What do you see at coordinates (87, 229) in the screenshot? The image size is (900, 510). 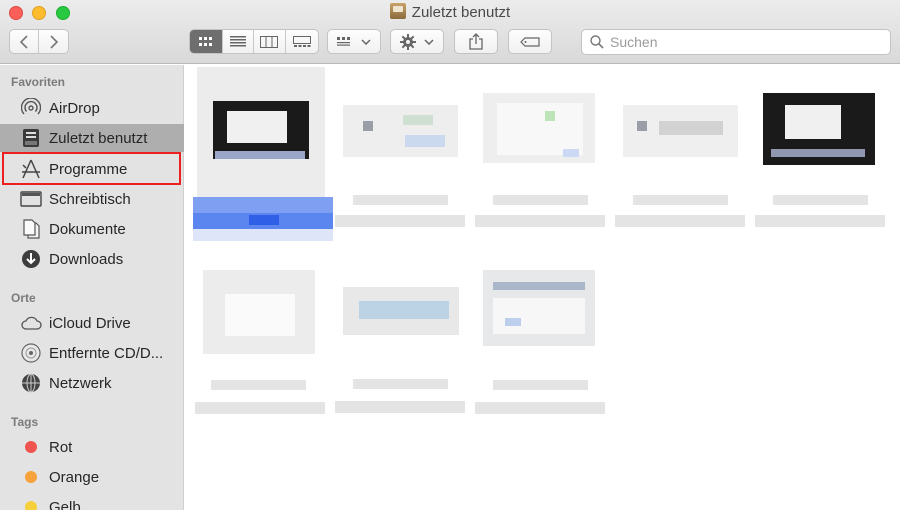 I see `sidebar-item-label: Dokumente` at bounding box center [87, 229].